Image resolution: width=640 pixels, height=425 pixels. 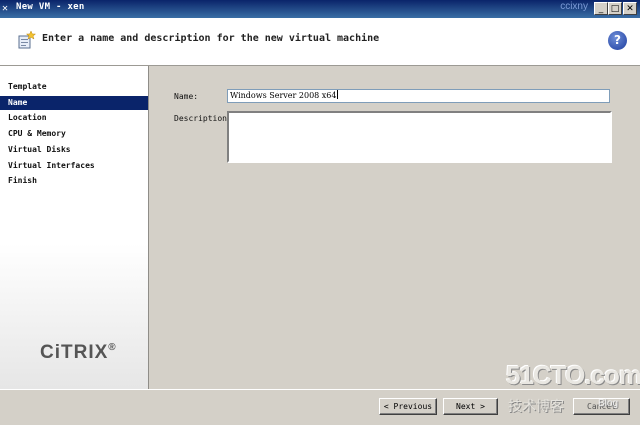 What do you see at coordinates (74, 352) in the screenshot?
I see `logo-text: CiTRIX` at bounding box center [74, 352].